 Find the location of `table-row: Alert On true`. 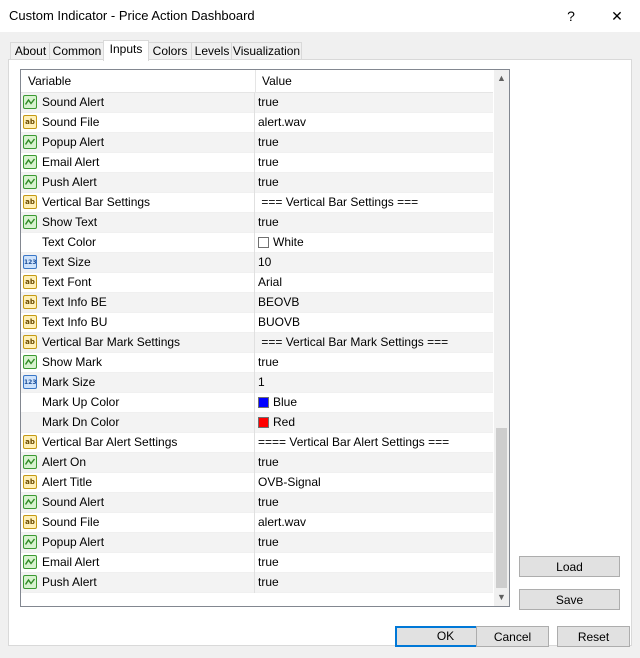

table-row: Alert On true is located at coordinates (257, 463).